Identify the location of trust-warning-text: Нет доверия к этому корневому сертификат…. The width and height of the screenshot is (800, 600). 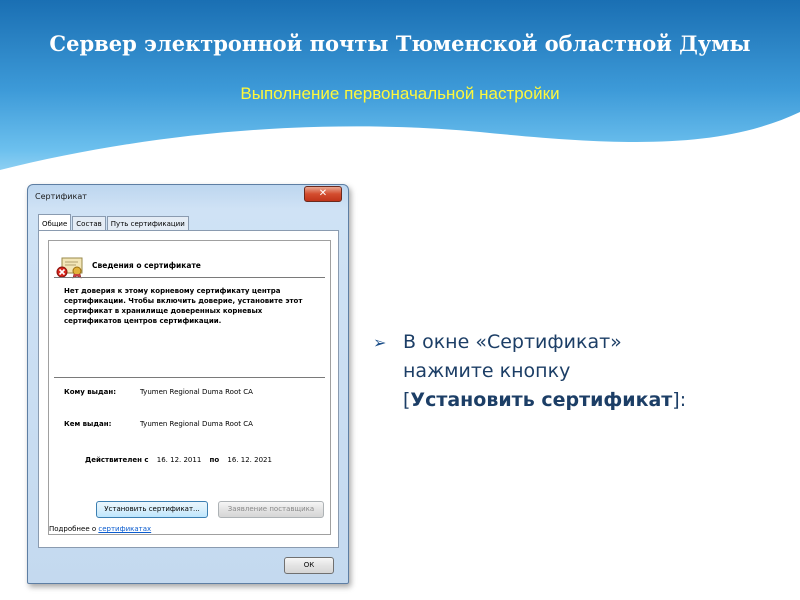
(183, 306).